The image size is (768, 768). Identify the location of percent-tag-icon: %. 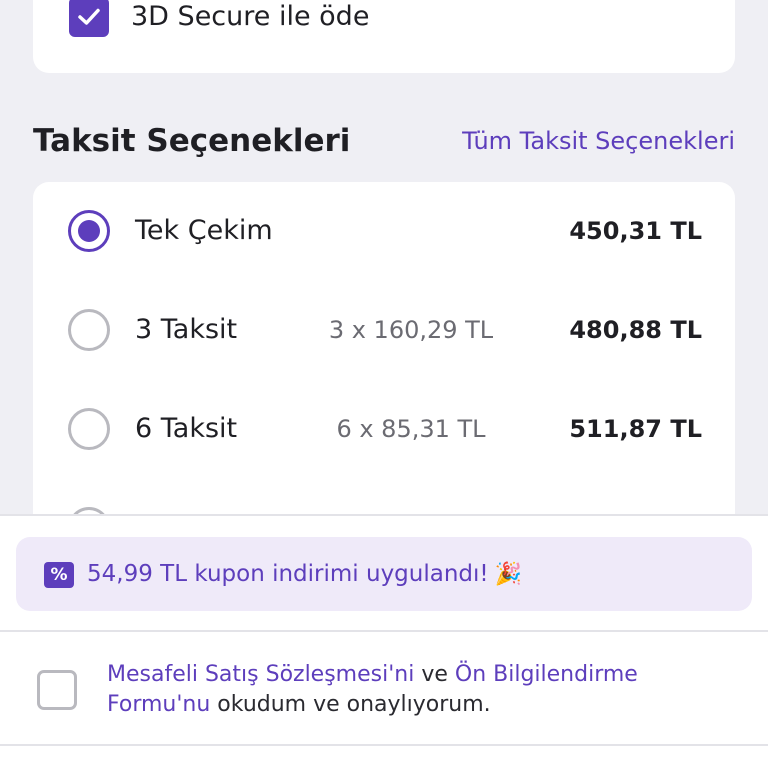
(59, 575).